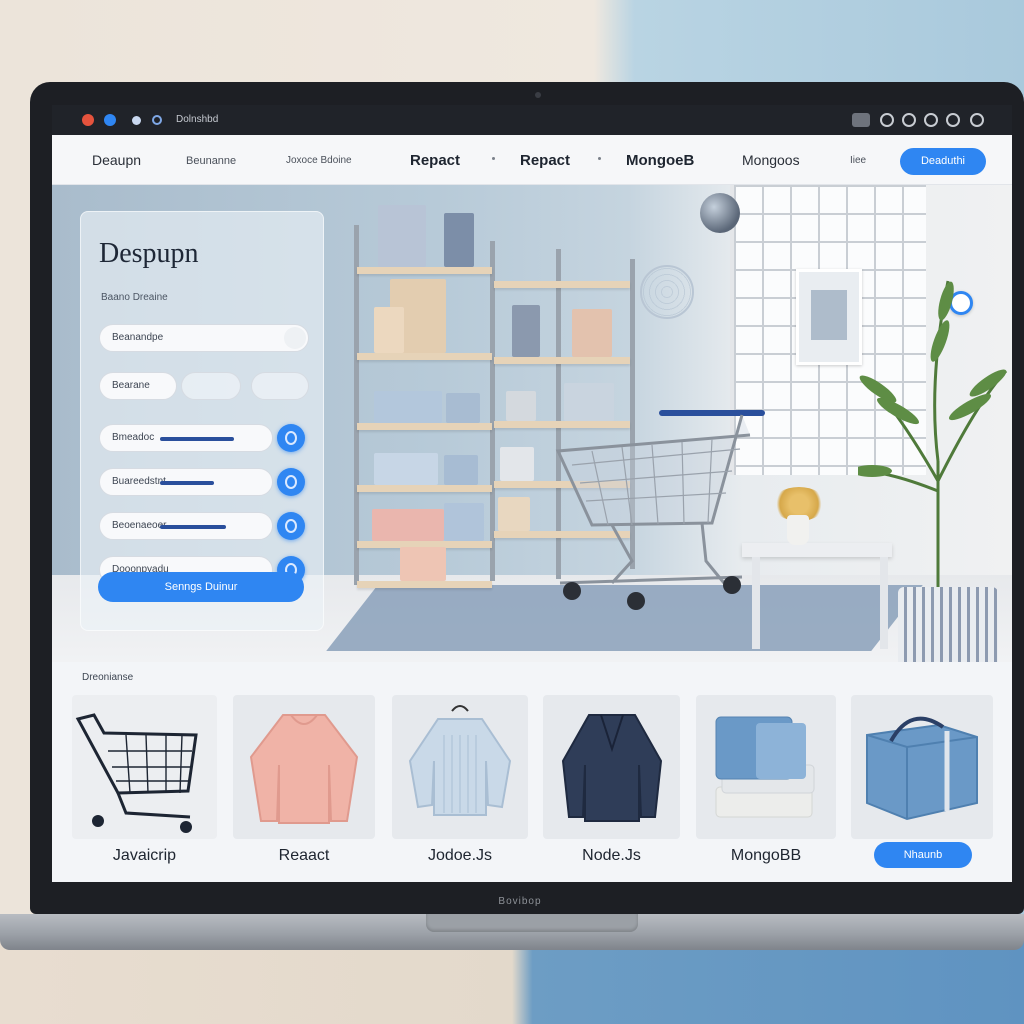 The width and height of the screenshot is (1024, 1024). I want to click on pendant-lamp, so click(720, 213).